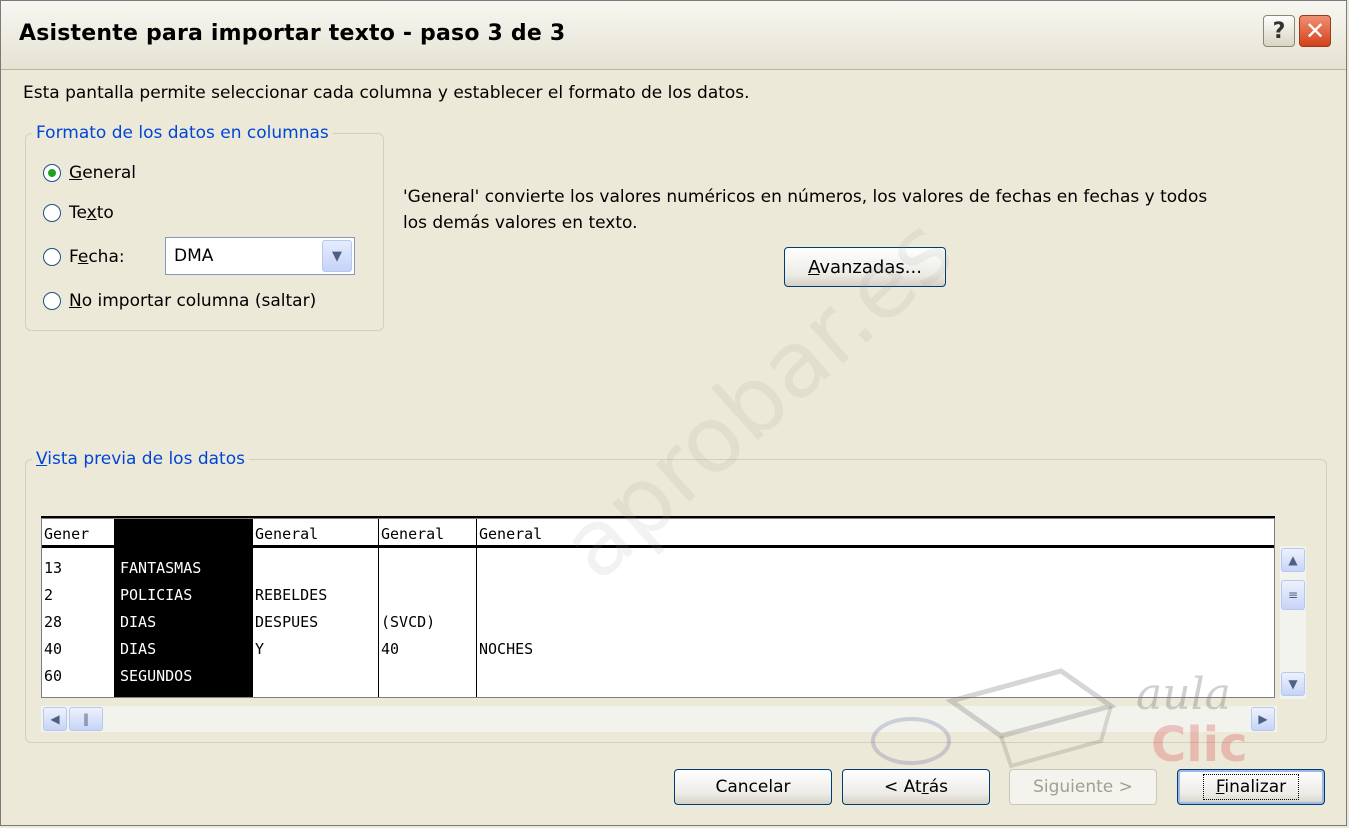 The width and height of the screenshot is (1349, 828). I want to click on hscroll-thumb-grip-icon: ‖, so click(86, 719).